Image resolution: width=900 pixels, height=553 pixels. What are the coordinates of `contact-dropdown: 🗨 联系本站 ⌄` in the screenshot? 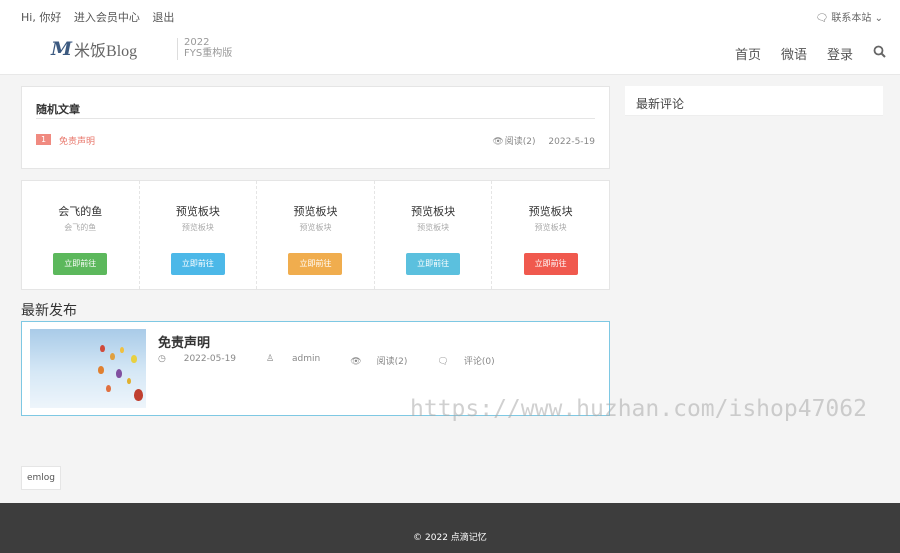 It's located at (849, 16).